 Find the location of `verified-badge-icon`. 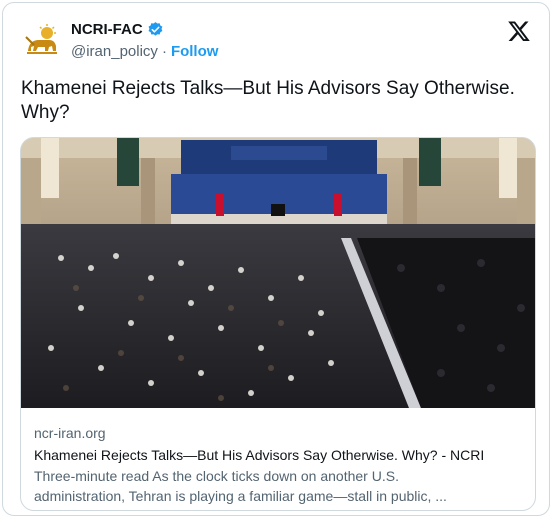

verified-badge-icon is located at coordinates (155, 29).